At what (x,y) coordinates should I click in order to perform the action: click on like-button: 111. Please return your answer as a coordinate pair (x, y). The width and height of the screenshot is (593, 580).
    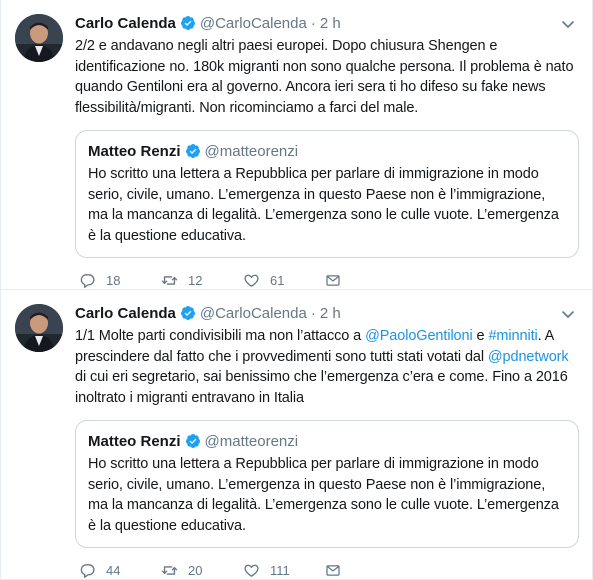
    Looking at the image, I should click on (280, 570).